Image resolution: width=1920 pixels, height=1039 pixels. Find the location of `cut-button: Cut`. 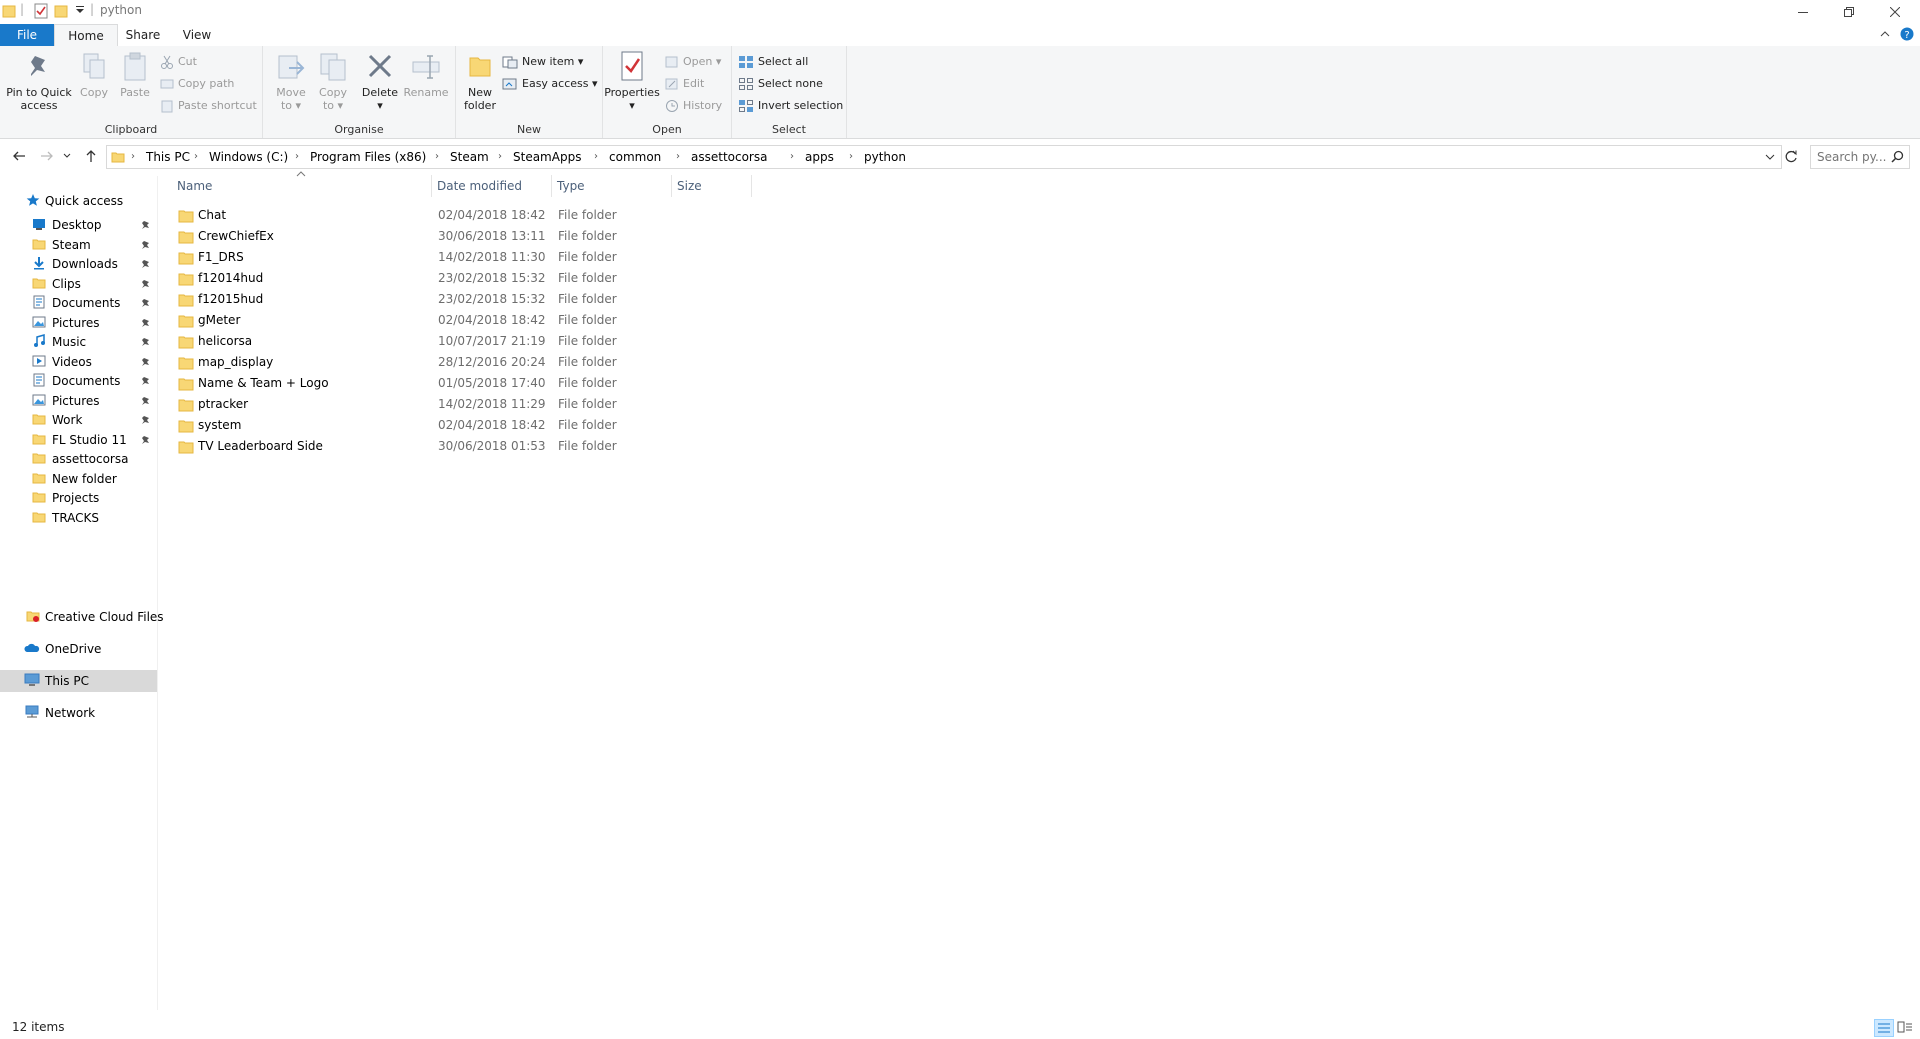

cut-button: Cut is located at coordinates (178, 62).